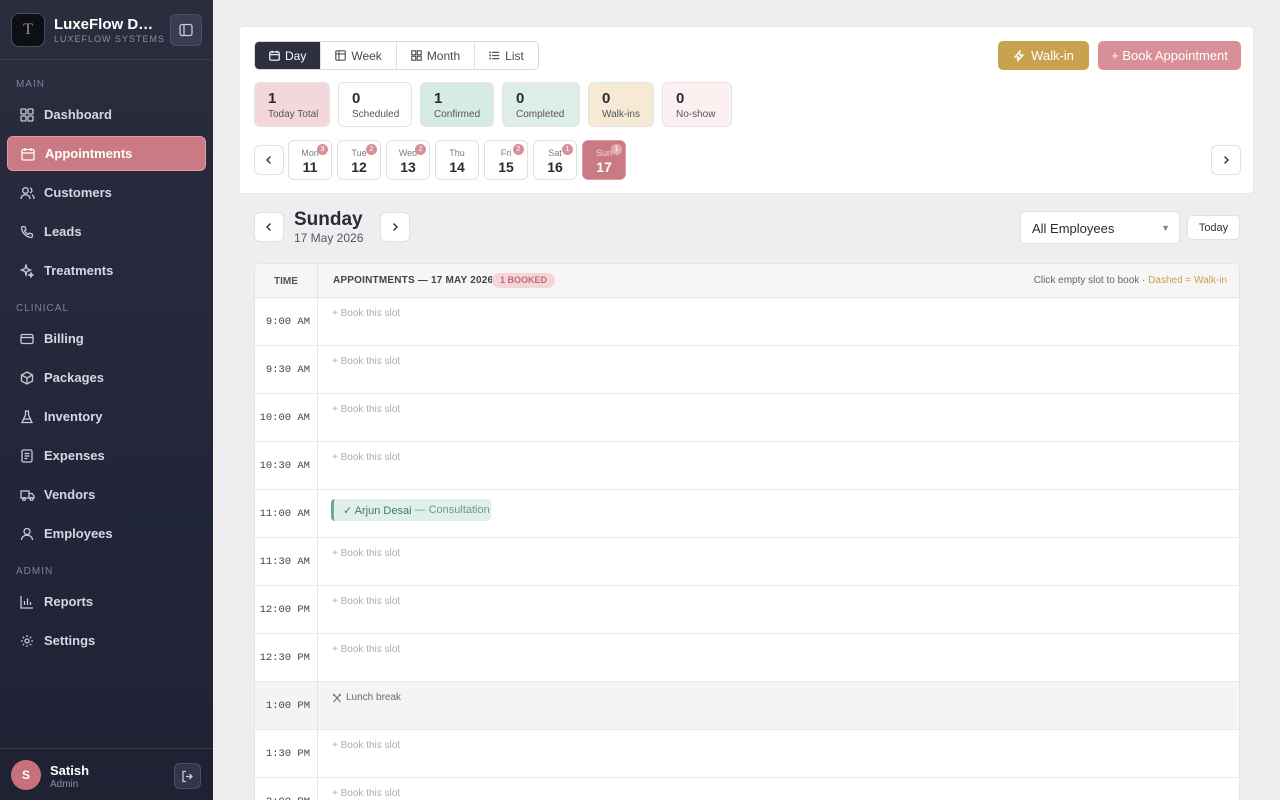 Image resolution: width=1280 pixels, height=800 pixels. I want to click on sidebar-item-dashboard: Dashboard, so click(106, 114).